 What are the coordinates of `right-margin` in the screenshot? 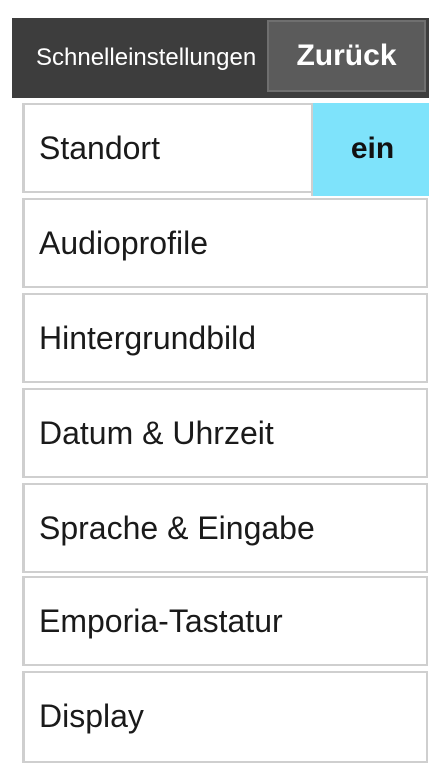 It's located at (431, 380).